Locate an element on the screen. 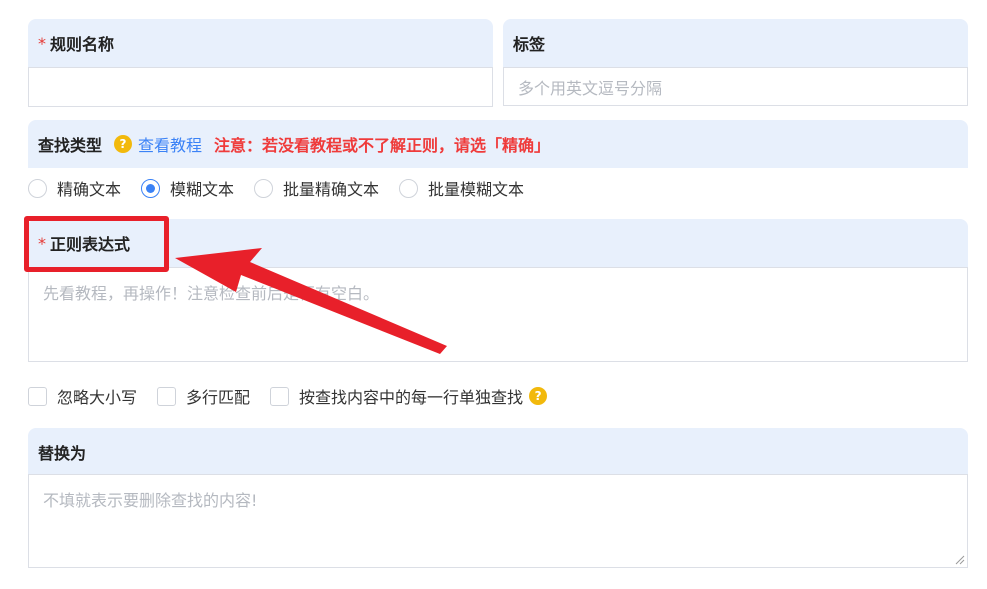  annotation-arrow-shape is located at coordinates (311, 301).